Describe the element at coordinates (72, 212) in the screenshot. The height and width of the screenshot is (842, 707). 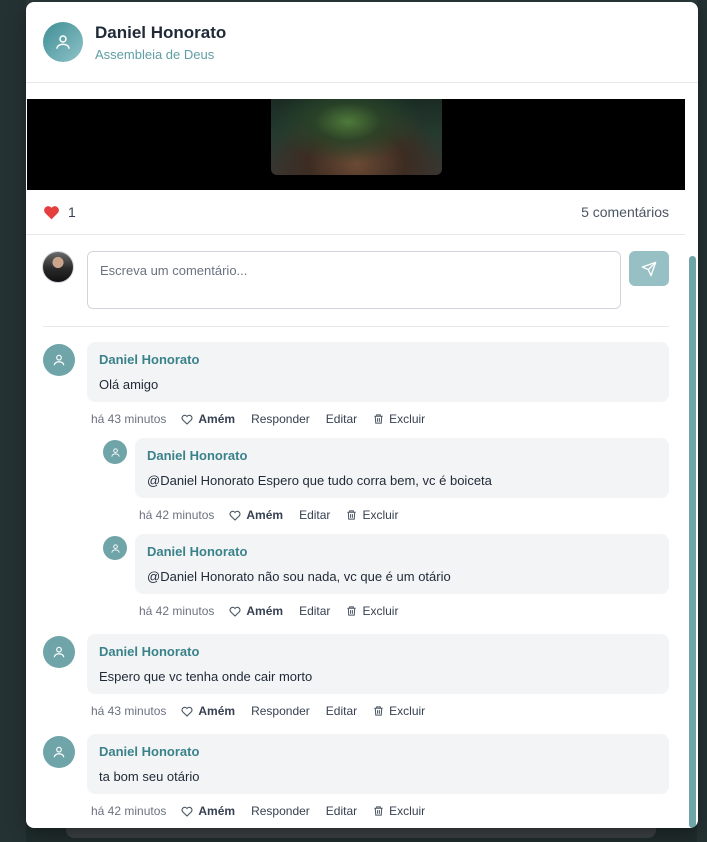
I see `like-count: 1` at that location.